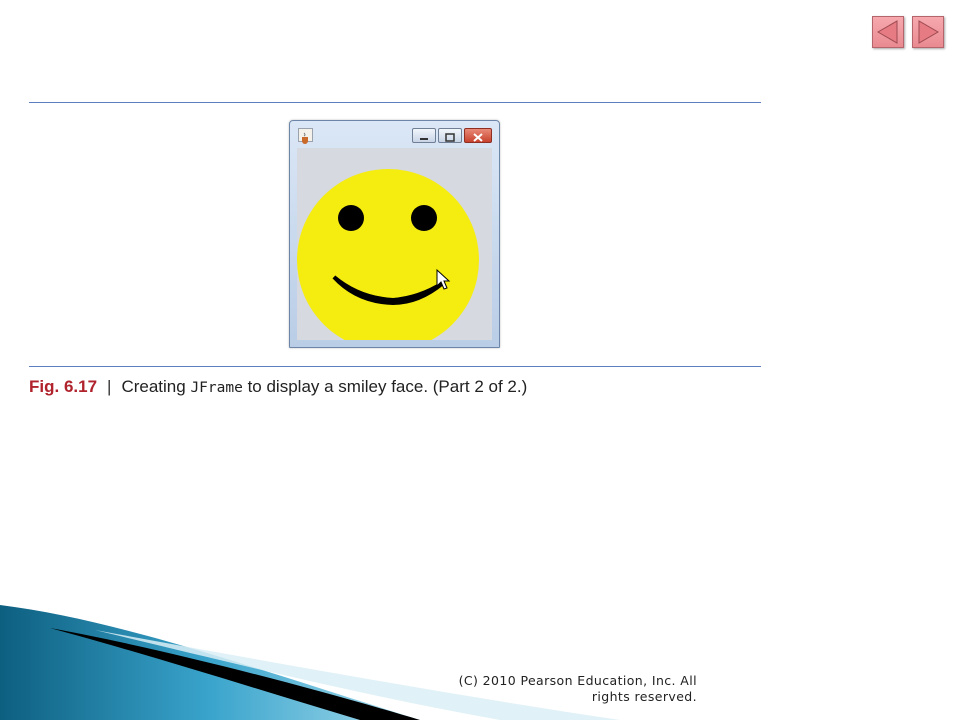 The height and width of the screenshot is (720, 960). I want to click on triangle-right-icon, so click(928, 32).